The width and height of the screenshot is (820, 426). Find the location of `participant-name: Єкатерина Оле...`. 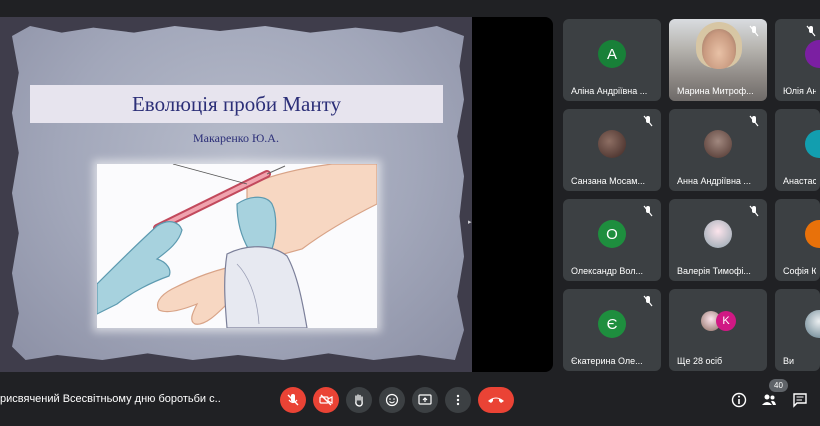

participant-name: Єкатерина Оле... is located at coordinates (607, 361).